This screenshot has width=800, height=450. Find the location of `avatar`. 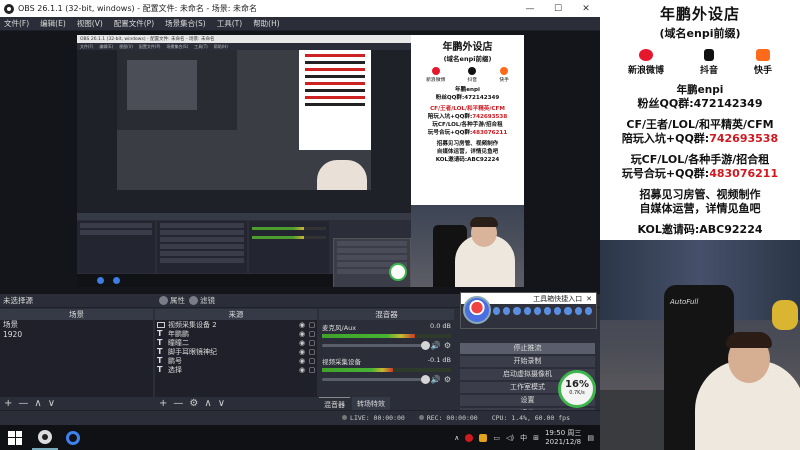

avatar is located at coordinates (477, 310).